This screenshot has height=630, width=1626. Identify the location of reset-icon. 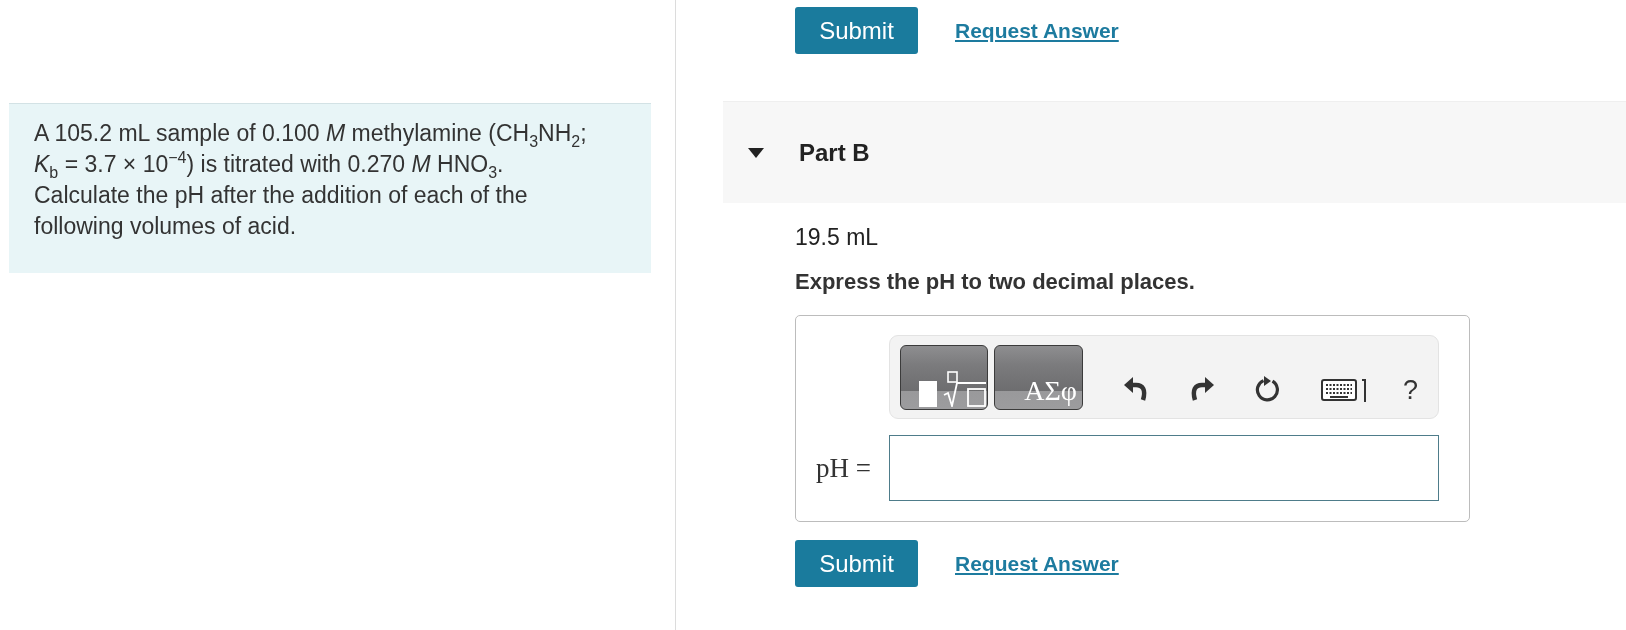
(1268, 389).